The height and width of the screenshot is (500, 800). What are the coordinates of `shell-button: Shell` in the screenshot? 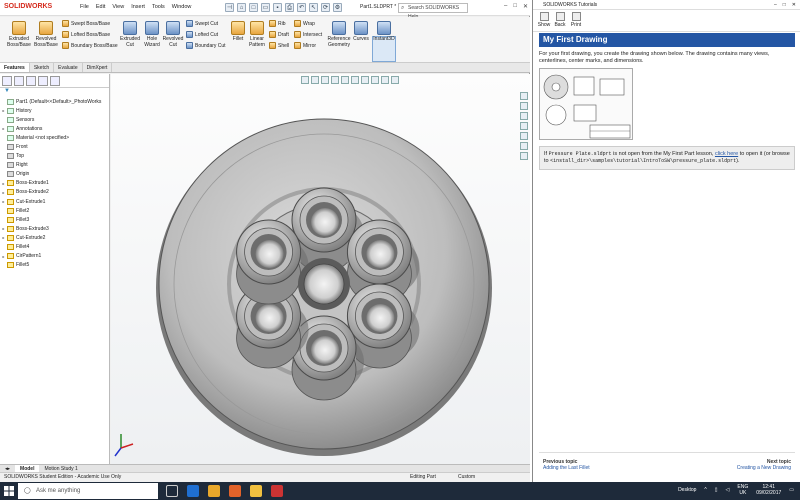 It's located at (279, 45).